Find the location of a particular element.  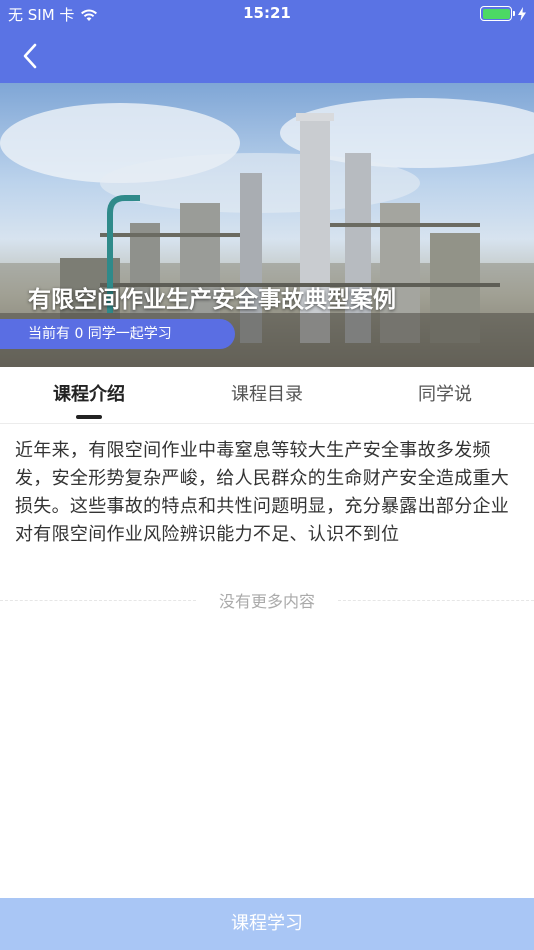

status-left: 无 SIM 卡 is located at coordinates (53, 14).